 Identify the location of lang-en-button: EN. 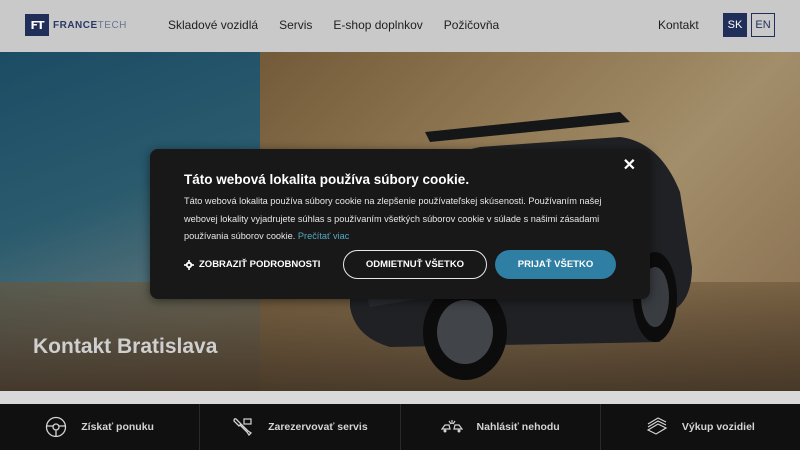
(763, 25).